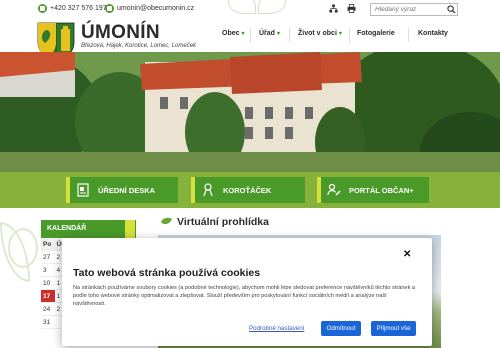 The width and height of the screenshot is (500, 348). What do you see at coordinates (451, 9) in the screenshot?
I see `search-icon` at bounding box center [451, 9].